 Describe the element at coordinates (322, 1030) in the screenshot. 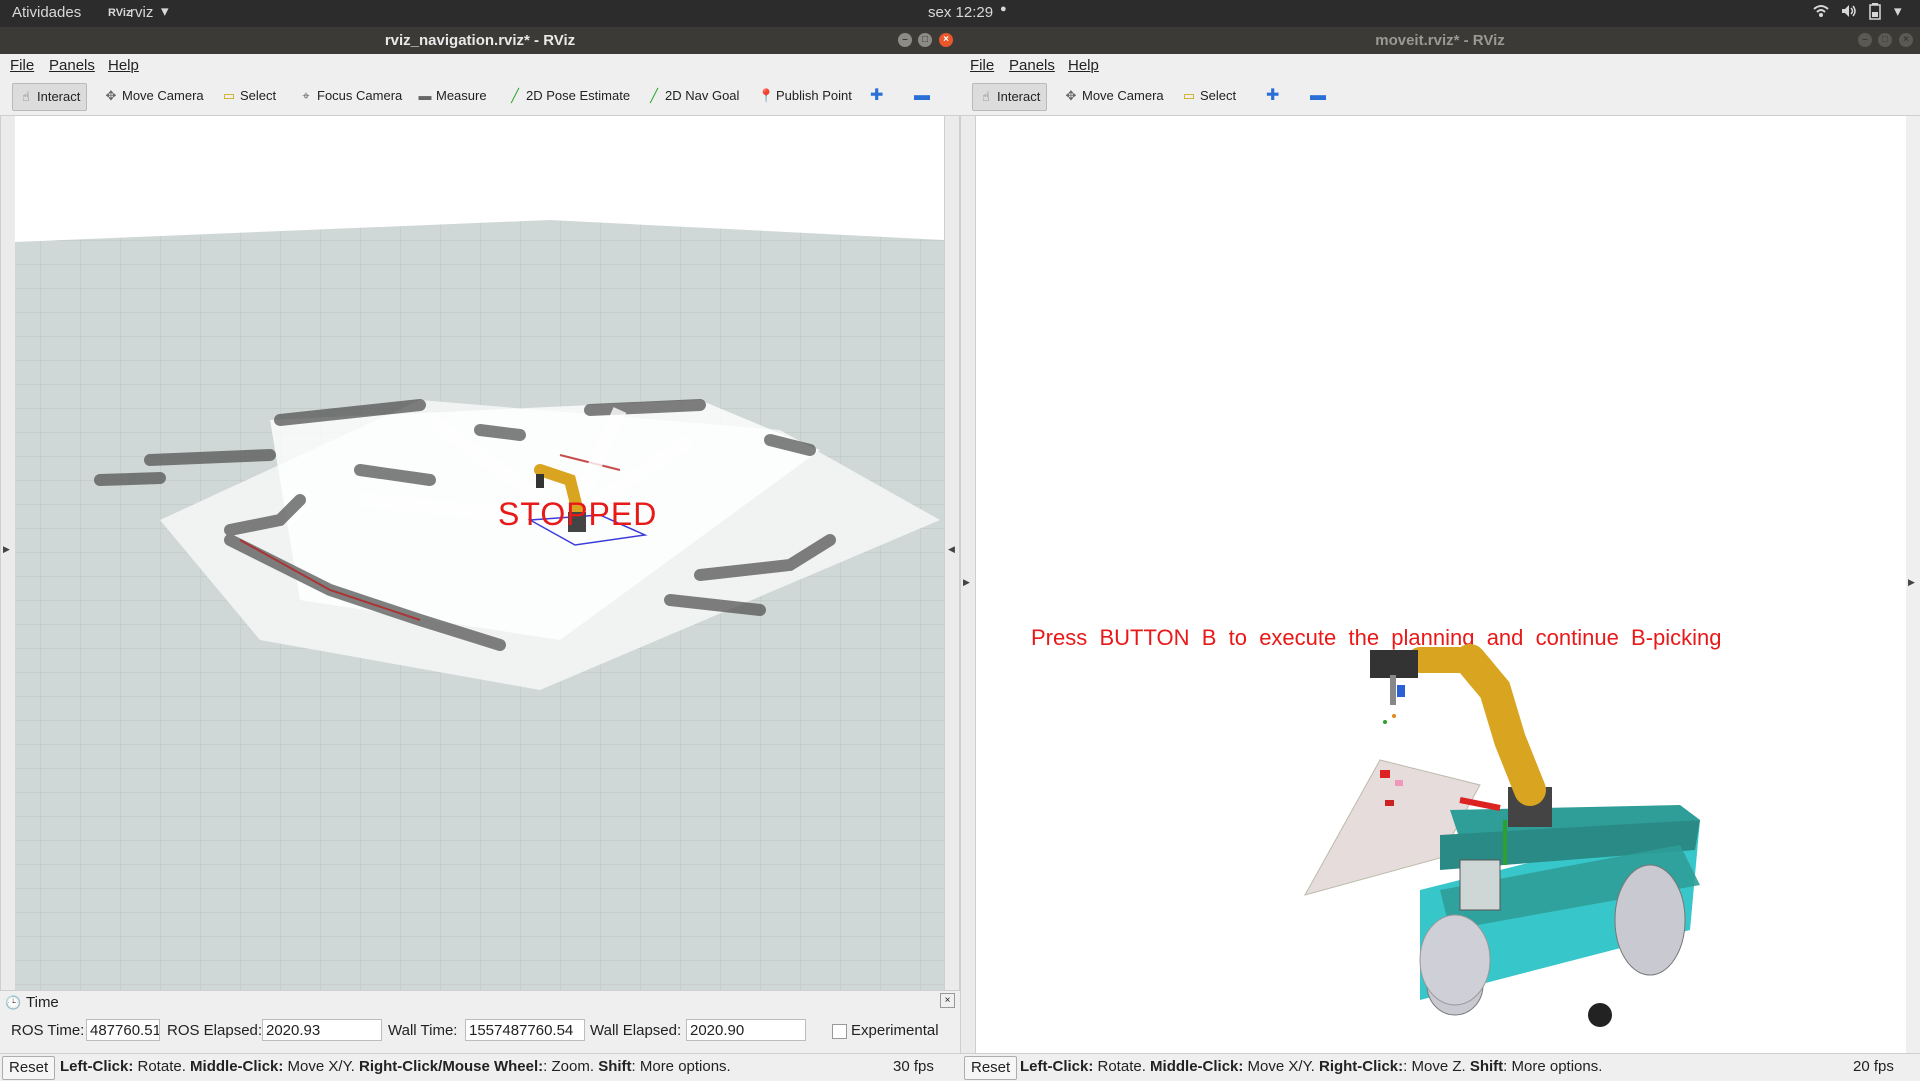

I see `ros-elapsed-field: 2020.93` at that location.